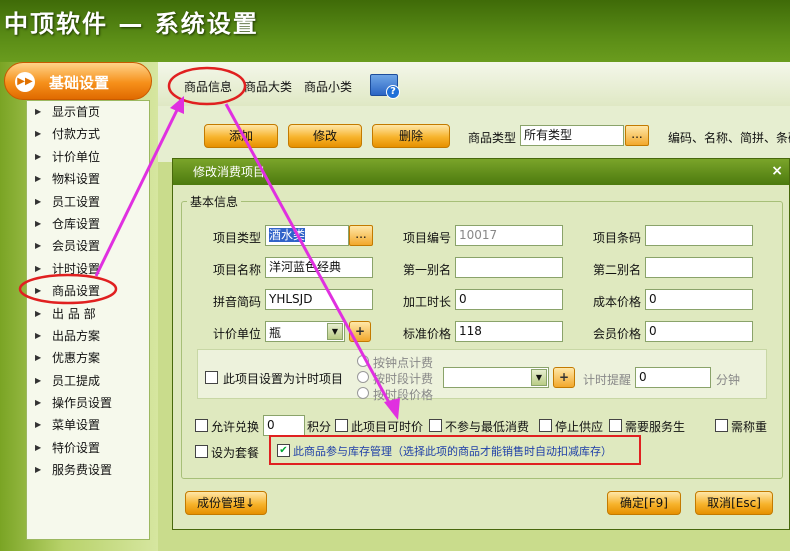 This screenshot has width=790, height=551. What do you see at coordinates (76, 246) in the screenshot?
I see `sidebar-item-label: 会员设置` at bounding box center [76, 246].